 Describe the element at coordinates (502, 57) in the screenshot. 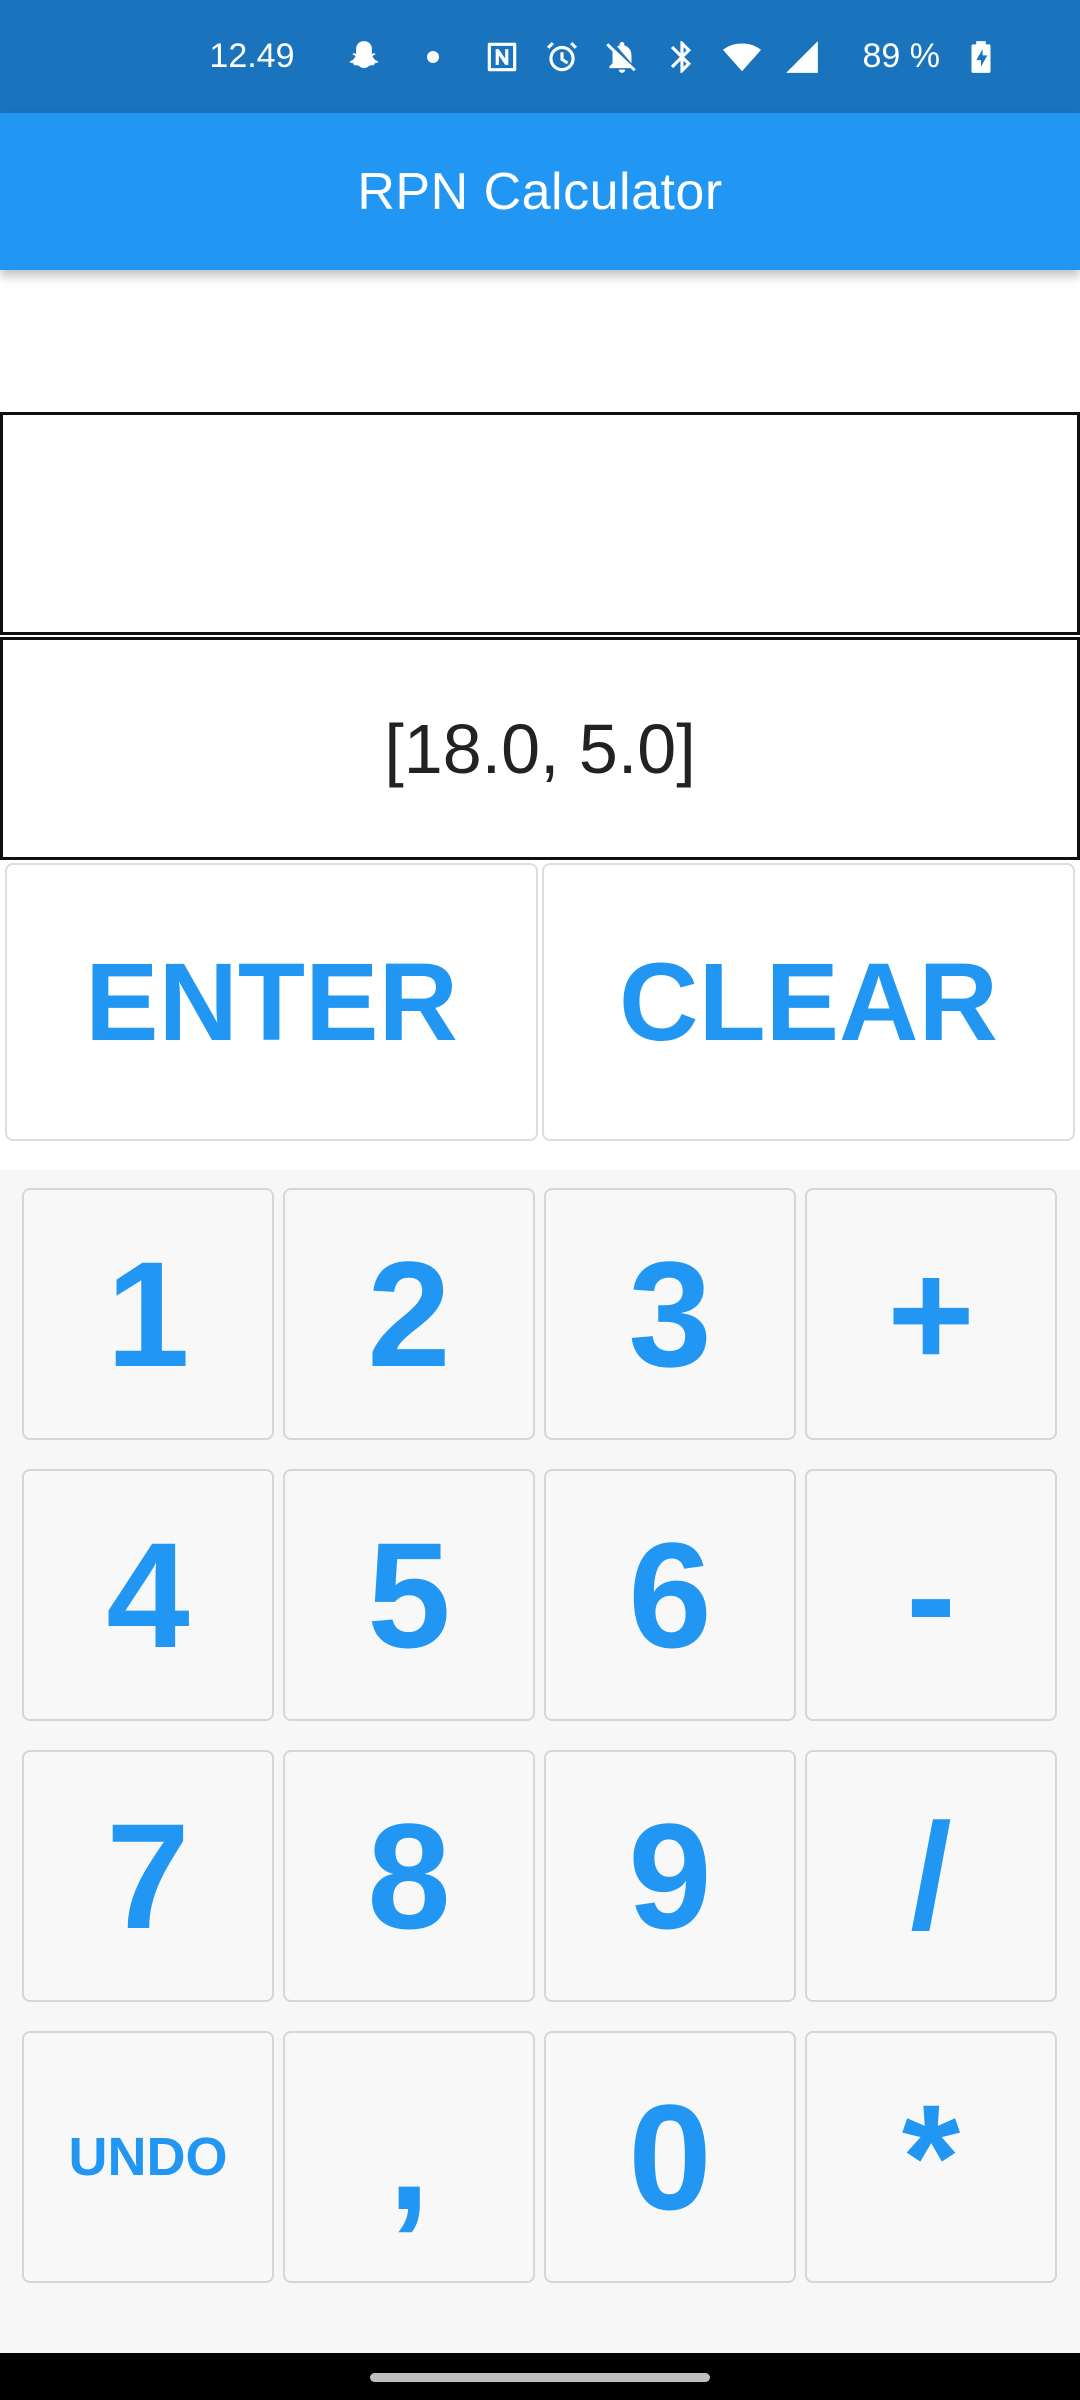

I see `nfc-icon` at that location.